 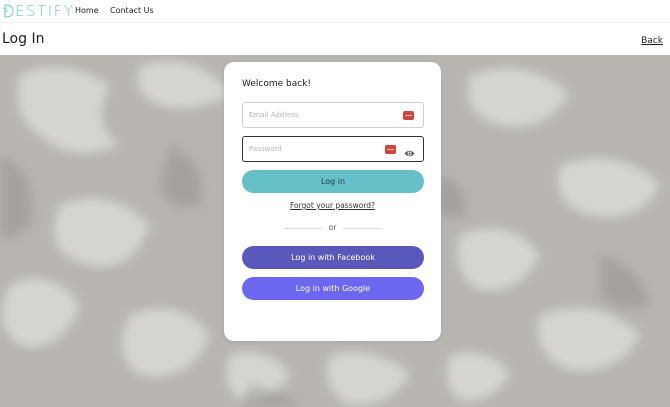 What do you see at coordinates (332, 205) in the screenshot?
I see `forgot-password-link: Forgot your password?` at bounding box center [332, 205].